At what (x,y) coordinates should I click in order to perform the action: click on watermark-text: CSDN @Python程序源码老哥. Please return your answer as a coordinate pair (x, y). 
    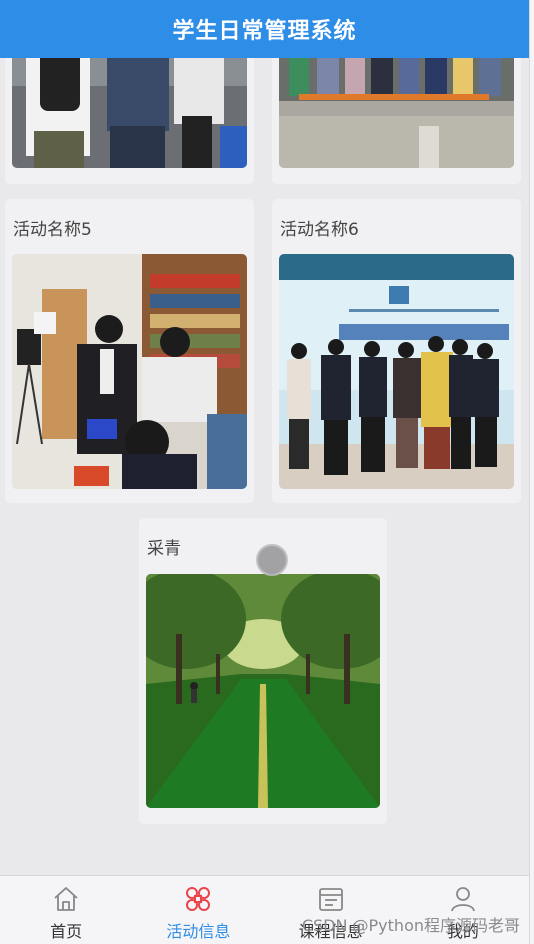
    Looking at the image, I should click on (410, 925).